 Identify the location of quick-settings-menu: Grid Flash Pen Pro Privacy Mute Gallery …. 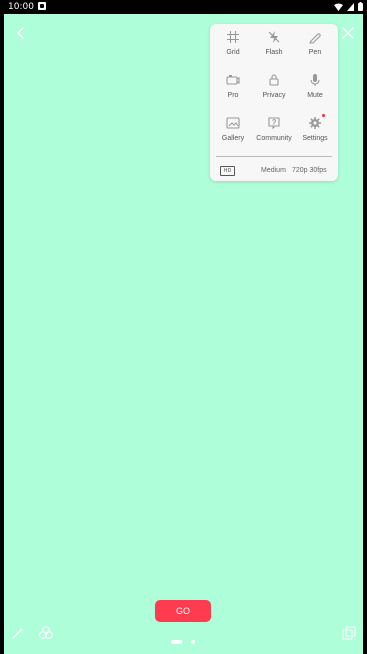
(274, 102).